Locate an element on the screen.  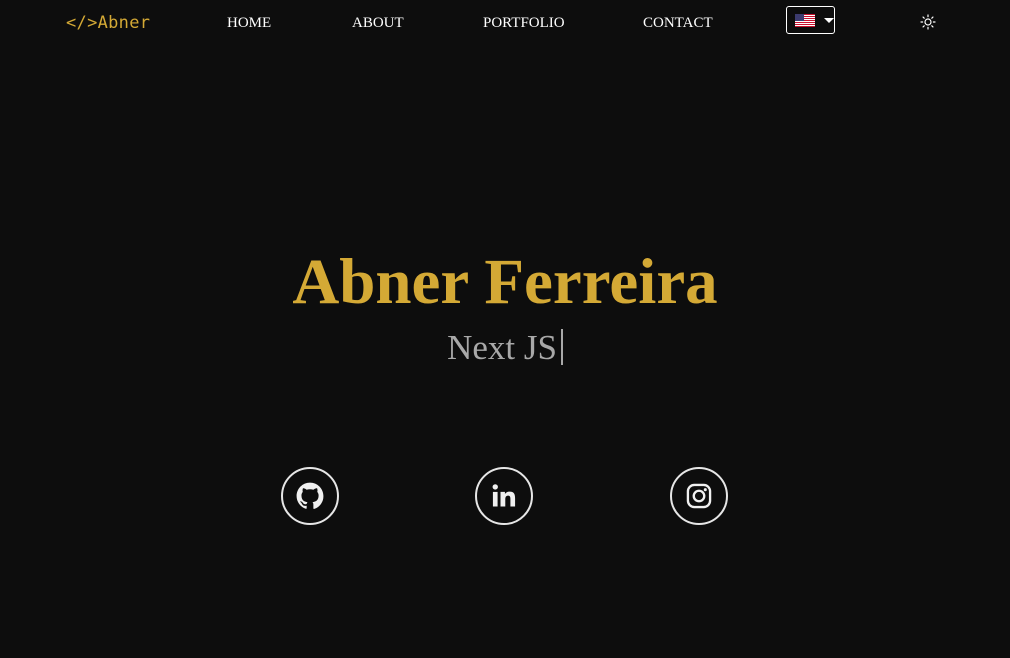
typing-cursor is located at coordinates (561, 347).